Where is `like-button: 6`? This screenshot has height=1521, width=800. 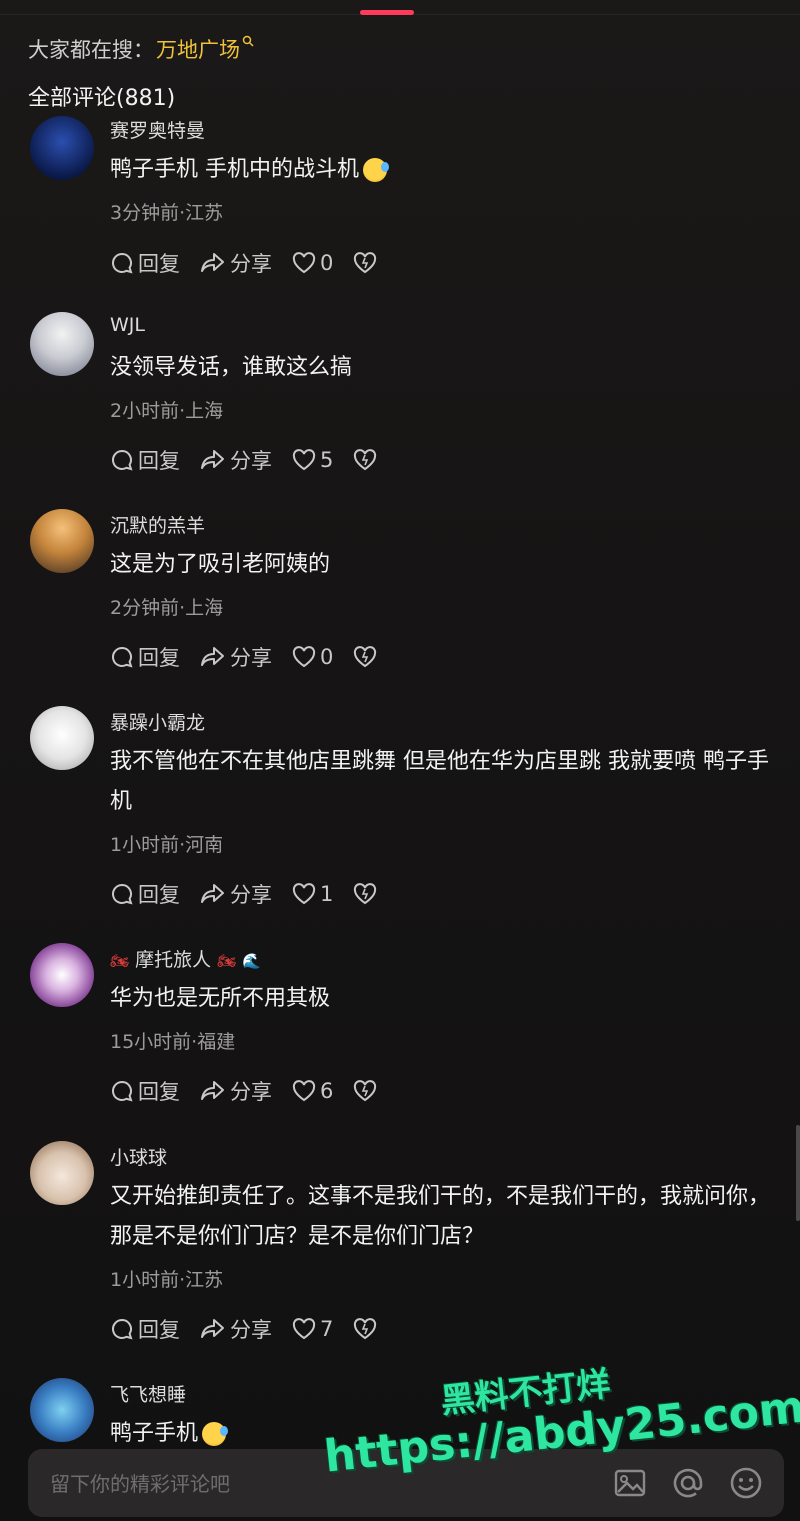
like-button: 6 is located at coordinates (312, 1091).